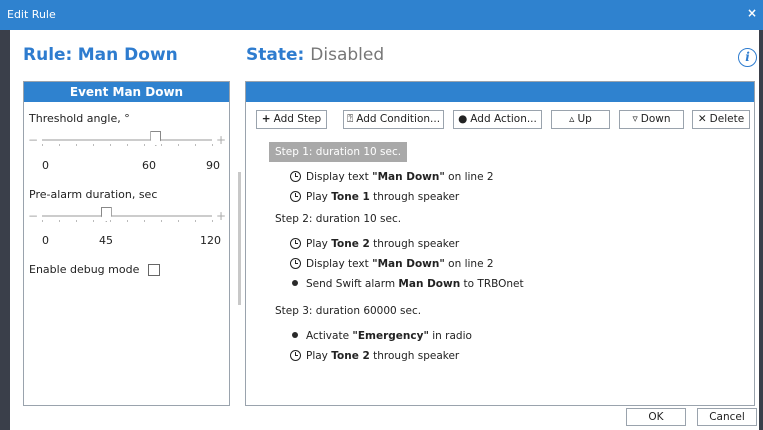 The image size is (763, 430). I want to click on event-panel-header: Event Man Down, so click(126, 92).